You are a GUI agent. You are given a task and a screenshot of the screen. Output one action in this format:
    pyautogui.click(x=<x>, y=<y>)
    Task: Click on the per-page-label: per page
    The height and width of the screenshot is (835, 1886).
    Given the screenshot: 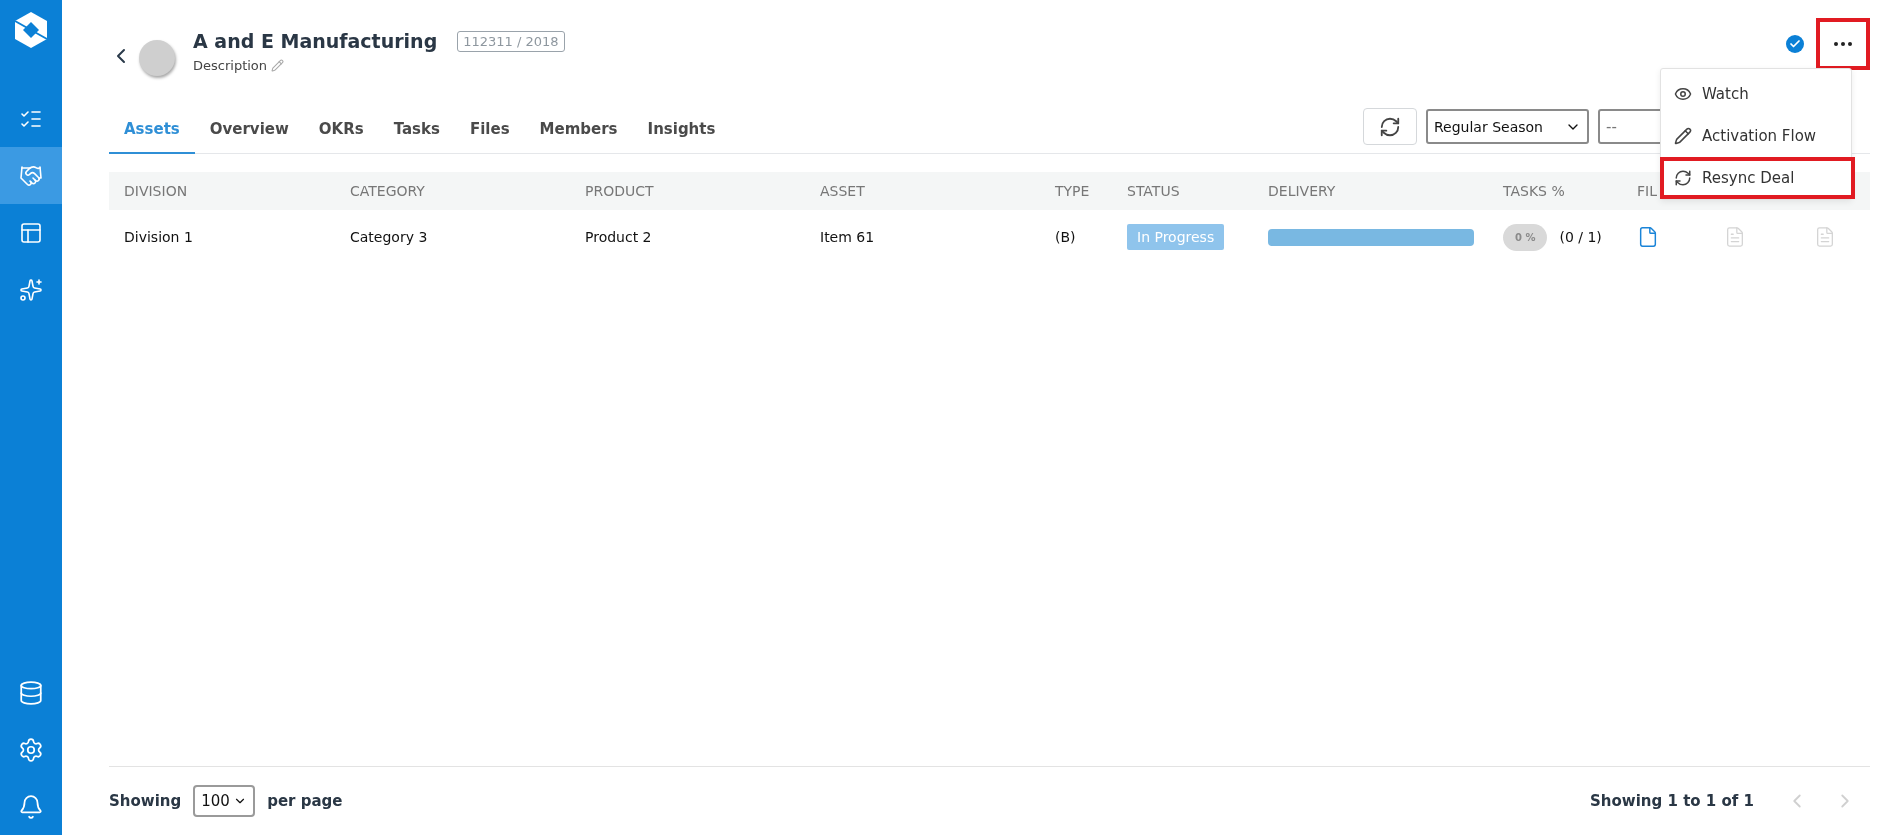 What is the action you would take?
    pyautogui.click(x=305, y=801)
    